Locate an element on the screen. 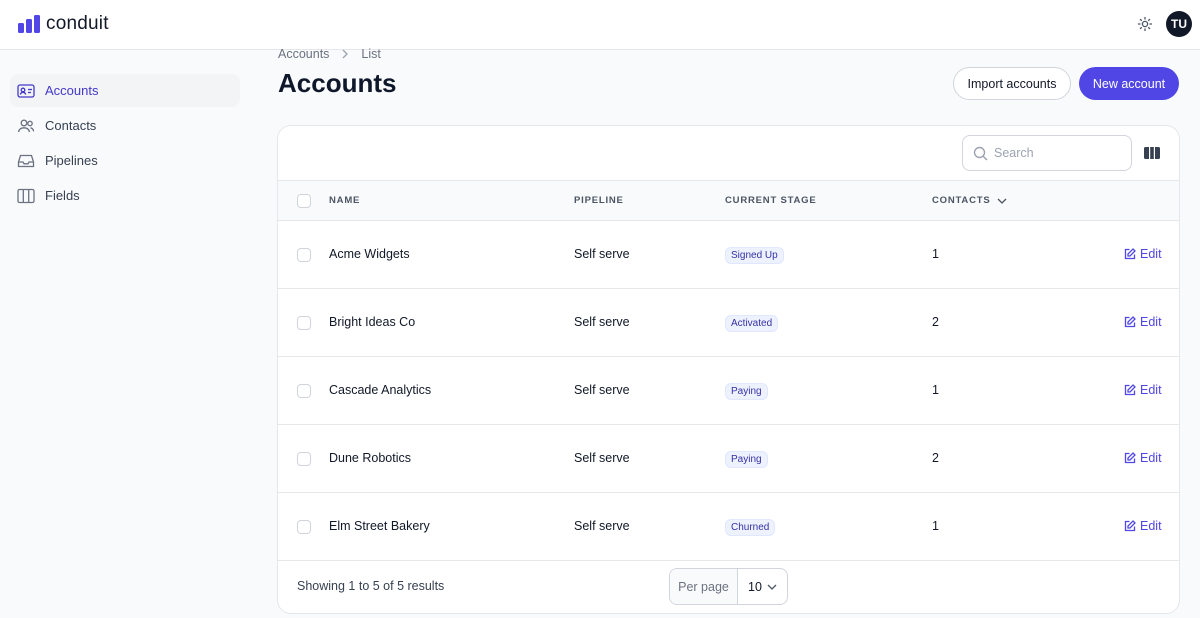 This screenshot has height=618, width=1200. new-account-button: New account is located at coordinates (1129, 83).